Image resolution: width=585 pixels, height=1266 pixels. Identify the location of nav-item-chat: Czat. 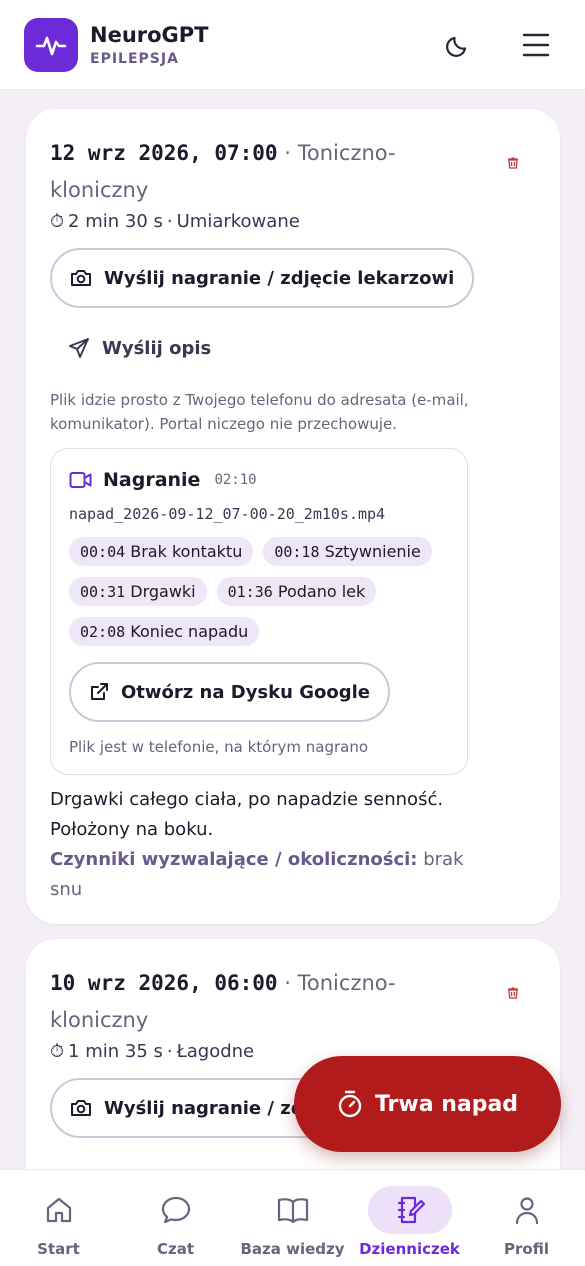
(176, 1222).